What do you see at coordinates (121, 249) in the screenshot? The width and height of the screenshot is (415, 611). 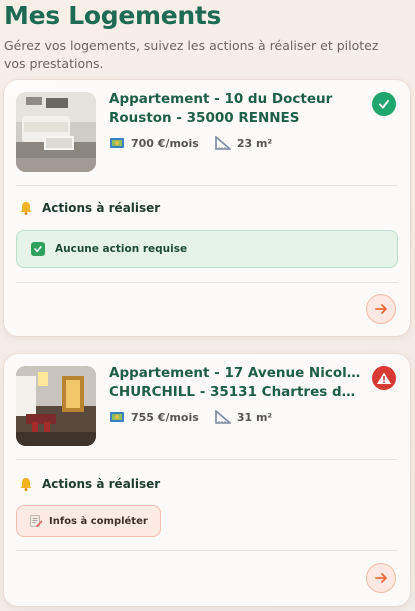 I see `no-action-text: Aucune action requise` at bounding box center [121, 249].